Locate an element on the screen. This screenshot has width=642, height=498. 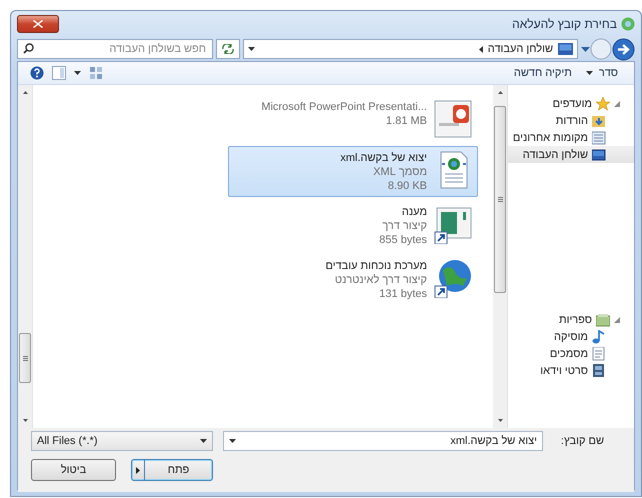
file-size: 8.90 KB is located at coordinates (407, 186).